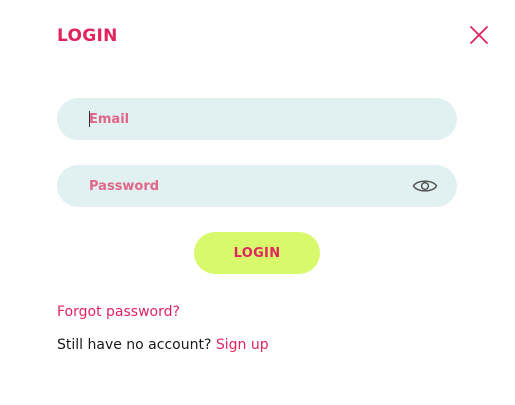  Describe the element at coordinates (118, 312) in the screenshot. I see `forgot-password-link: Forgot password?` at that location.